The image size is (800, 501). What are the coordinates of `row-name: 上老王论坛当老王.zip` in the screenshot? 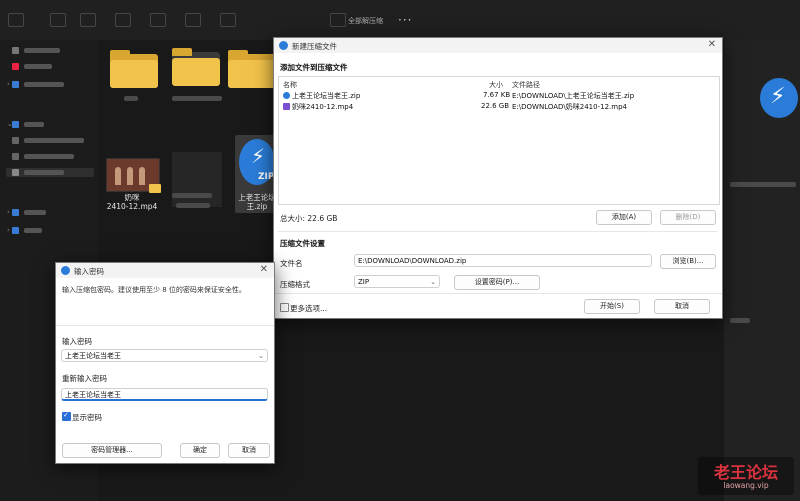 It's located at (326, 96).